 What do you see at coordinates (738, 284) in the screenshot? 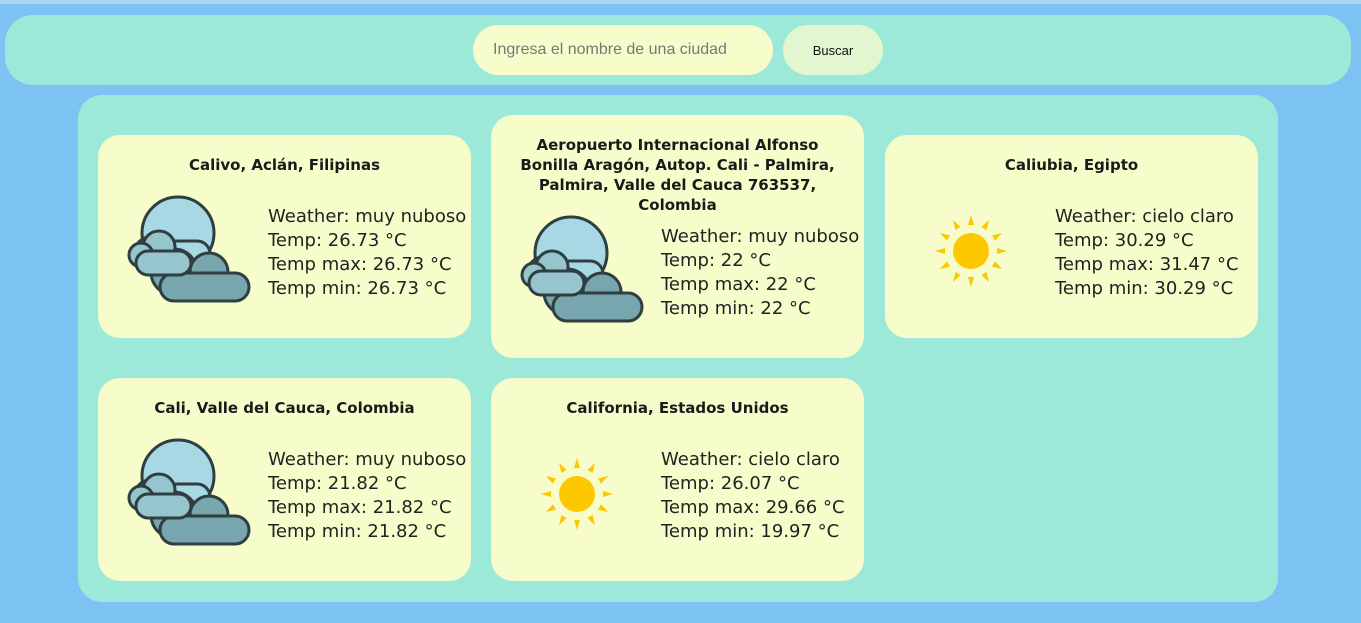
I see `temperature-max: Temp max: 22 °C` at bounding box center [738, 284].